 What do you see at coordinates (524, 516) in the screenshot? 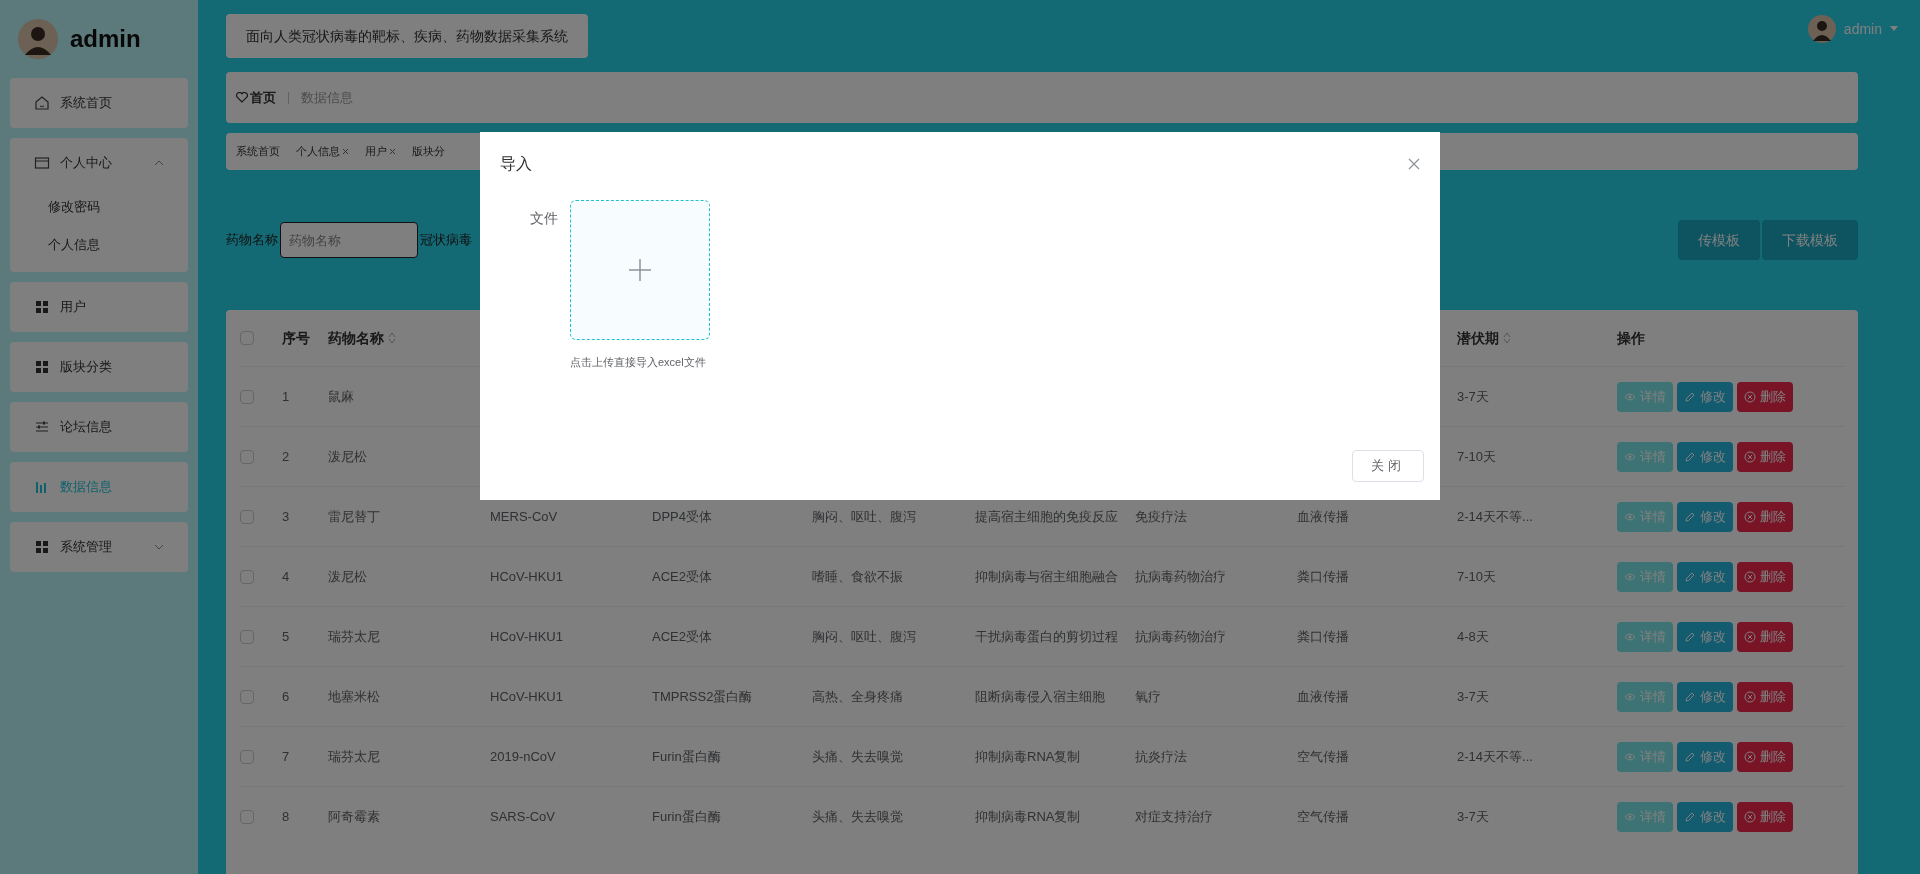
I see `table-cell-text: MERS-CoV` at bounding box center [524, 516].